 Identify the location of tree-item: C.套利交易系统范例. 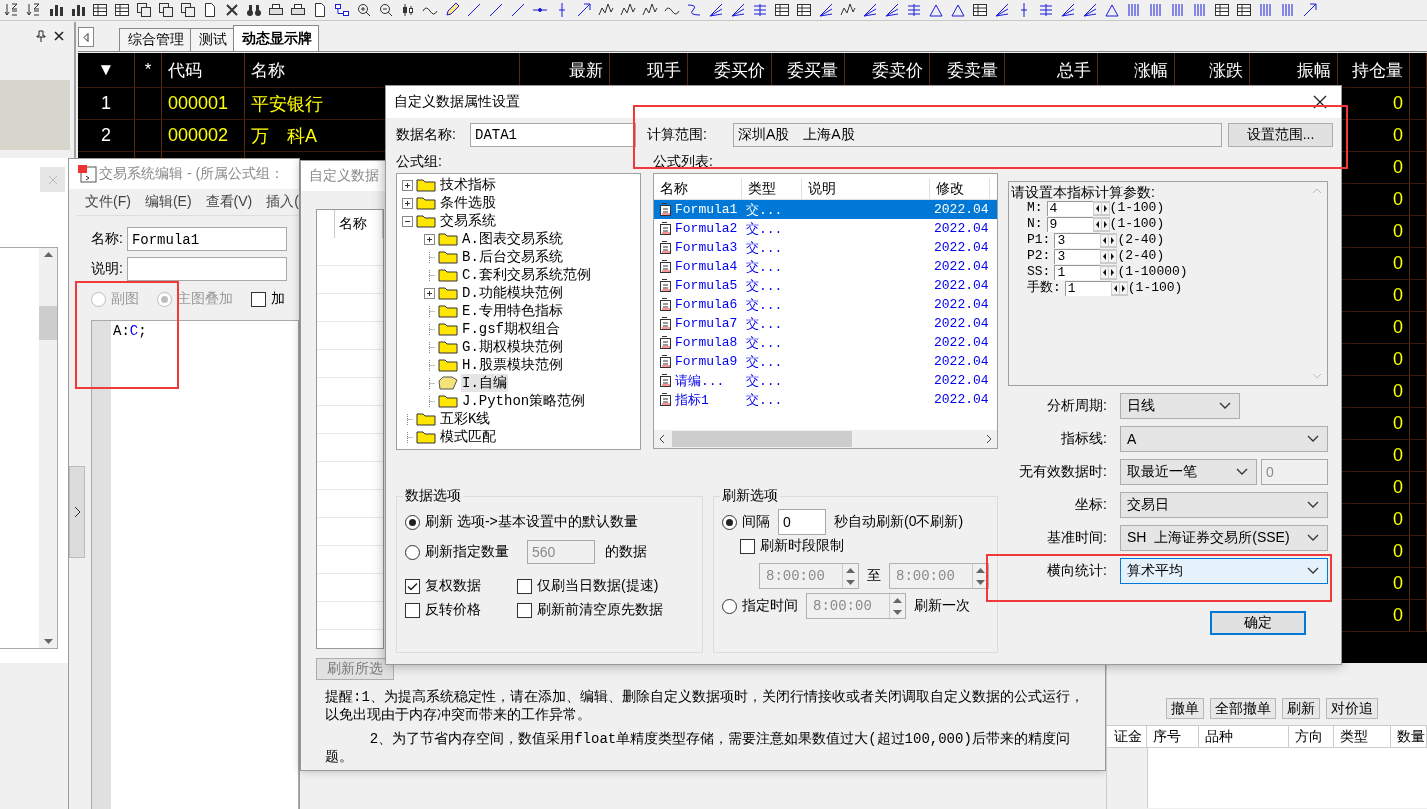
(521, 275).